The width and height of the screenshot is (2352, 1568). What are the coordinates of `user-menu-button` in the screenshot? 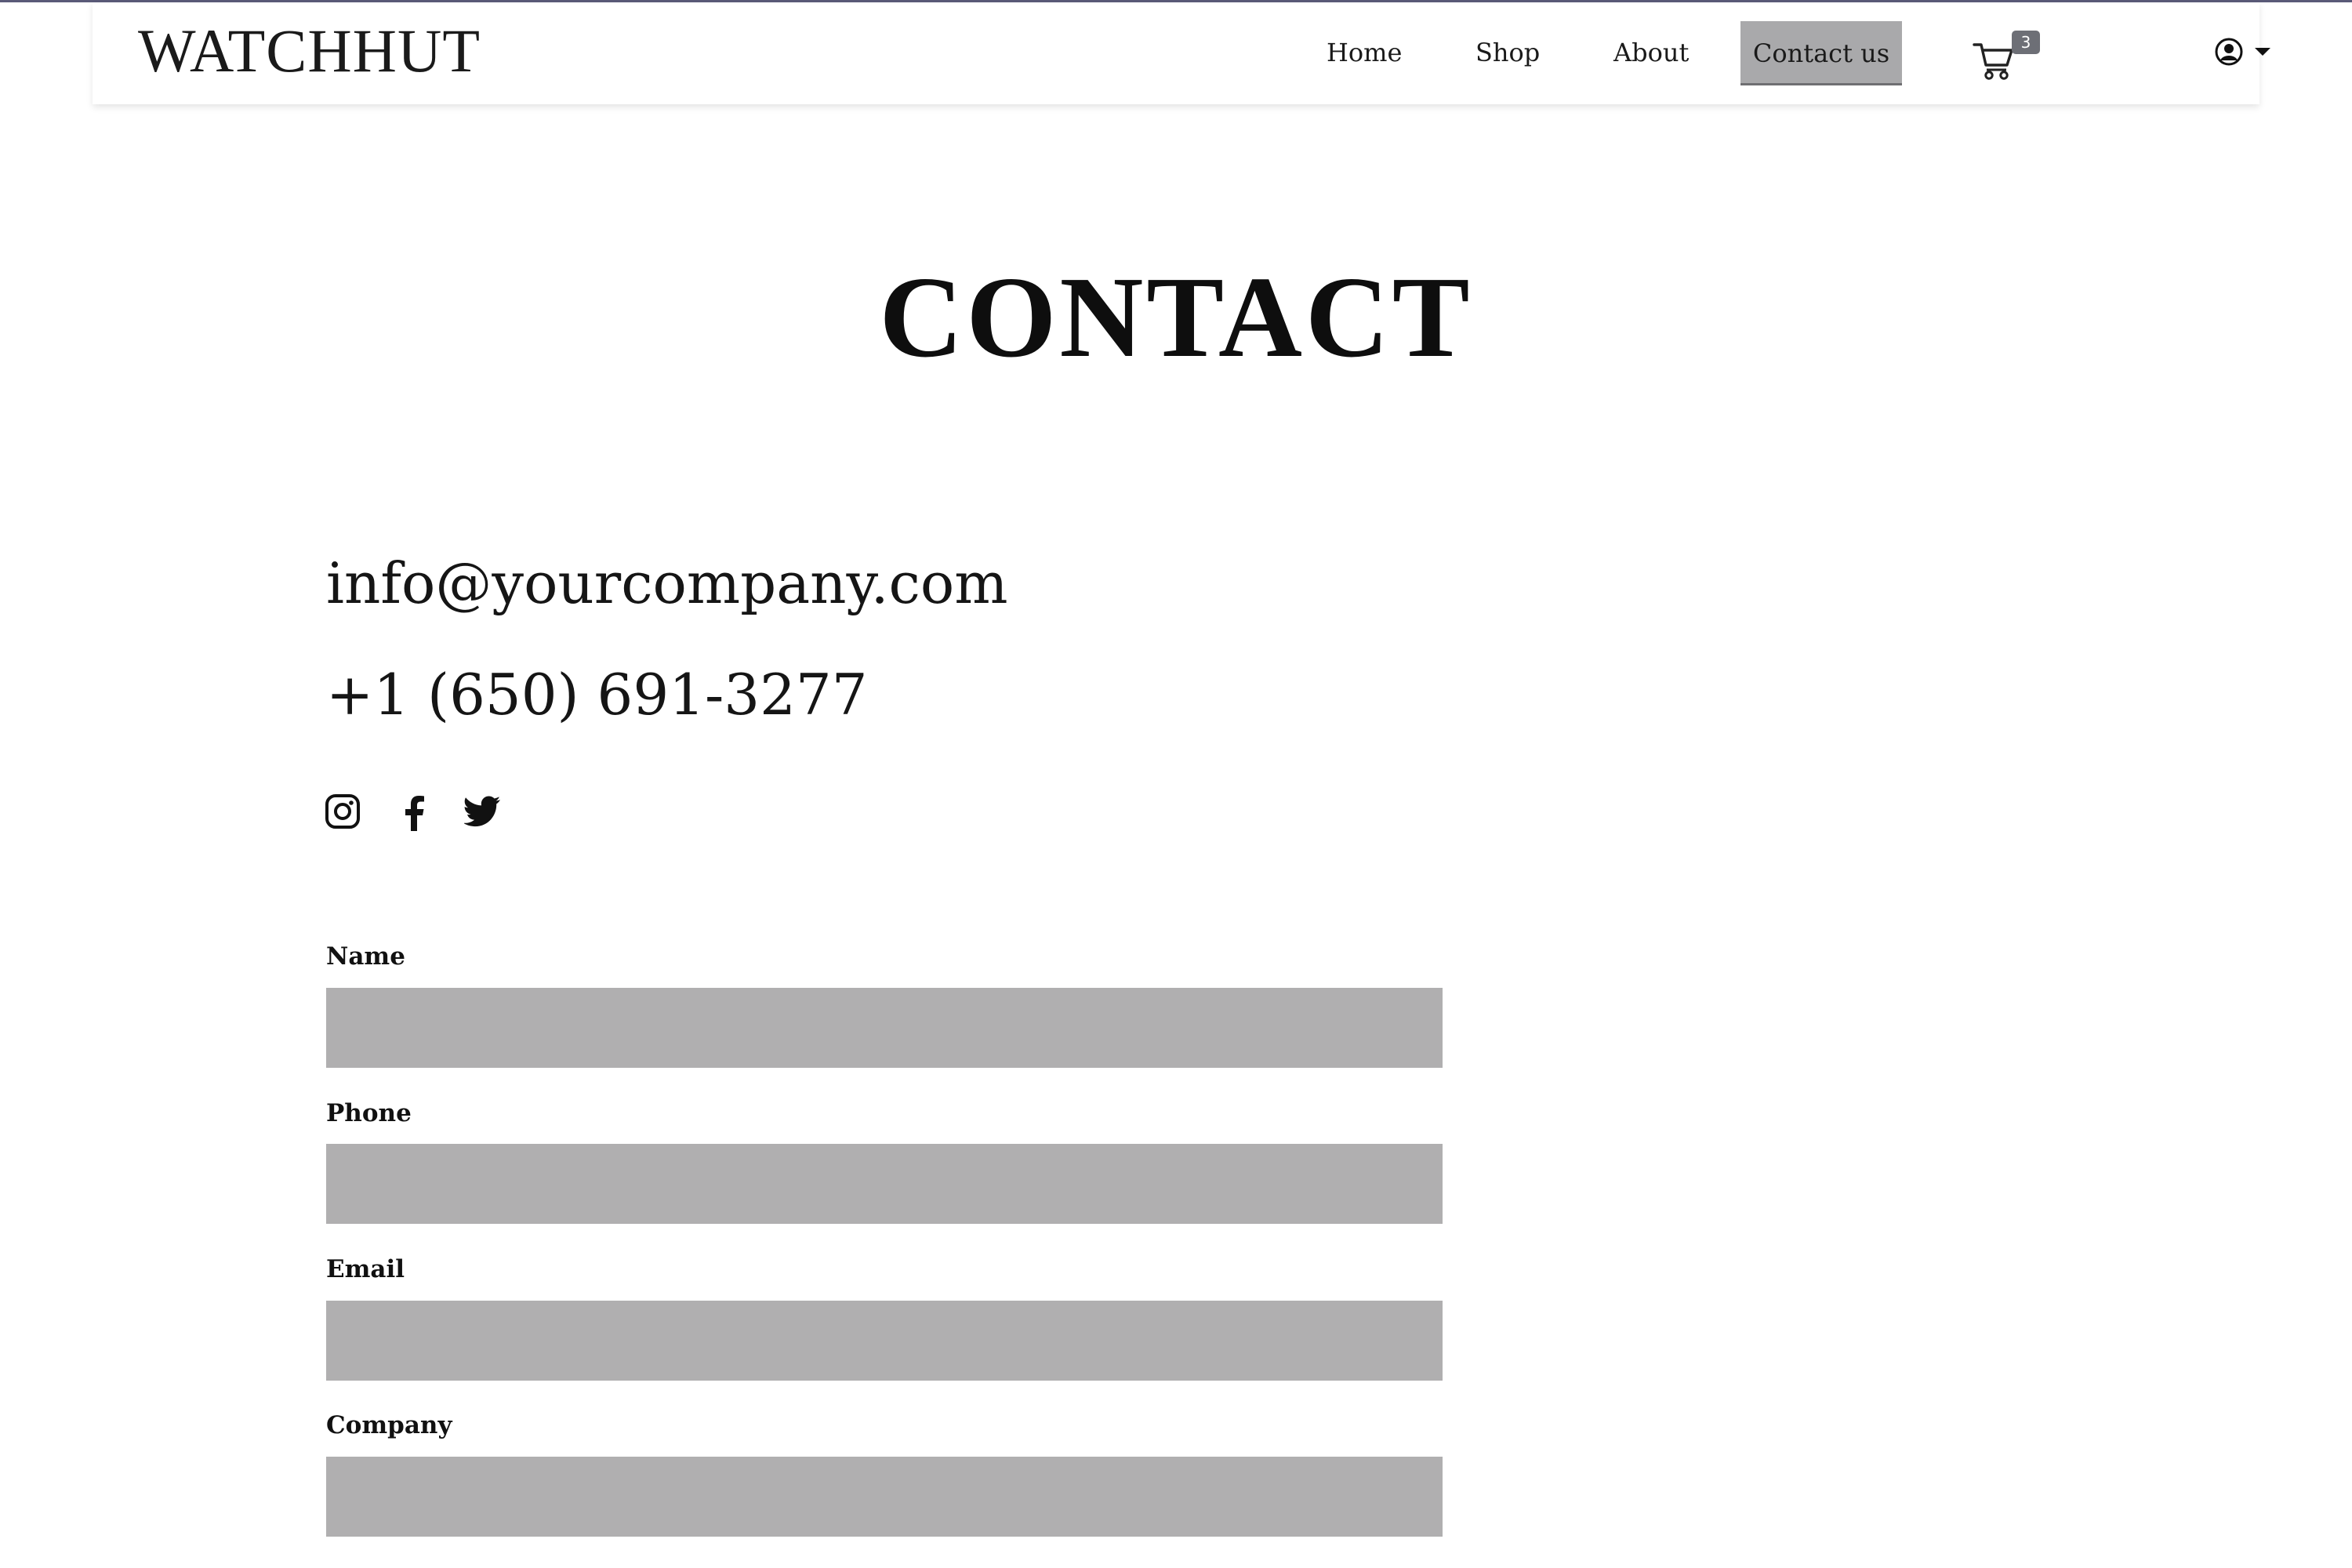 It's located at (2245, 52).